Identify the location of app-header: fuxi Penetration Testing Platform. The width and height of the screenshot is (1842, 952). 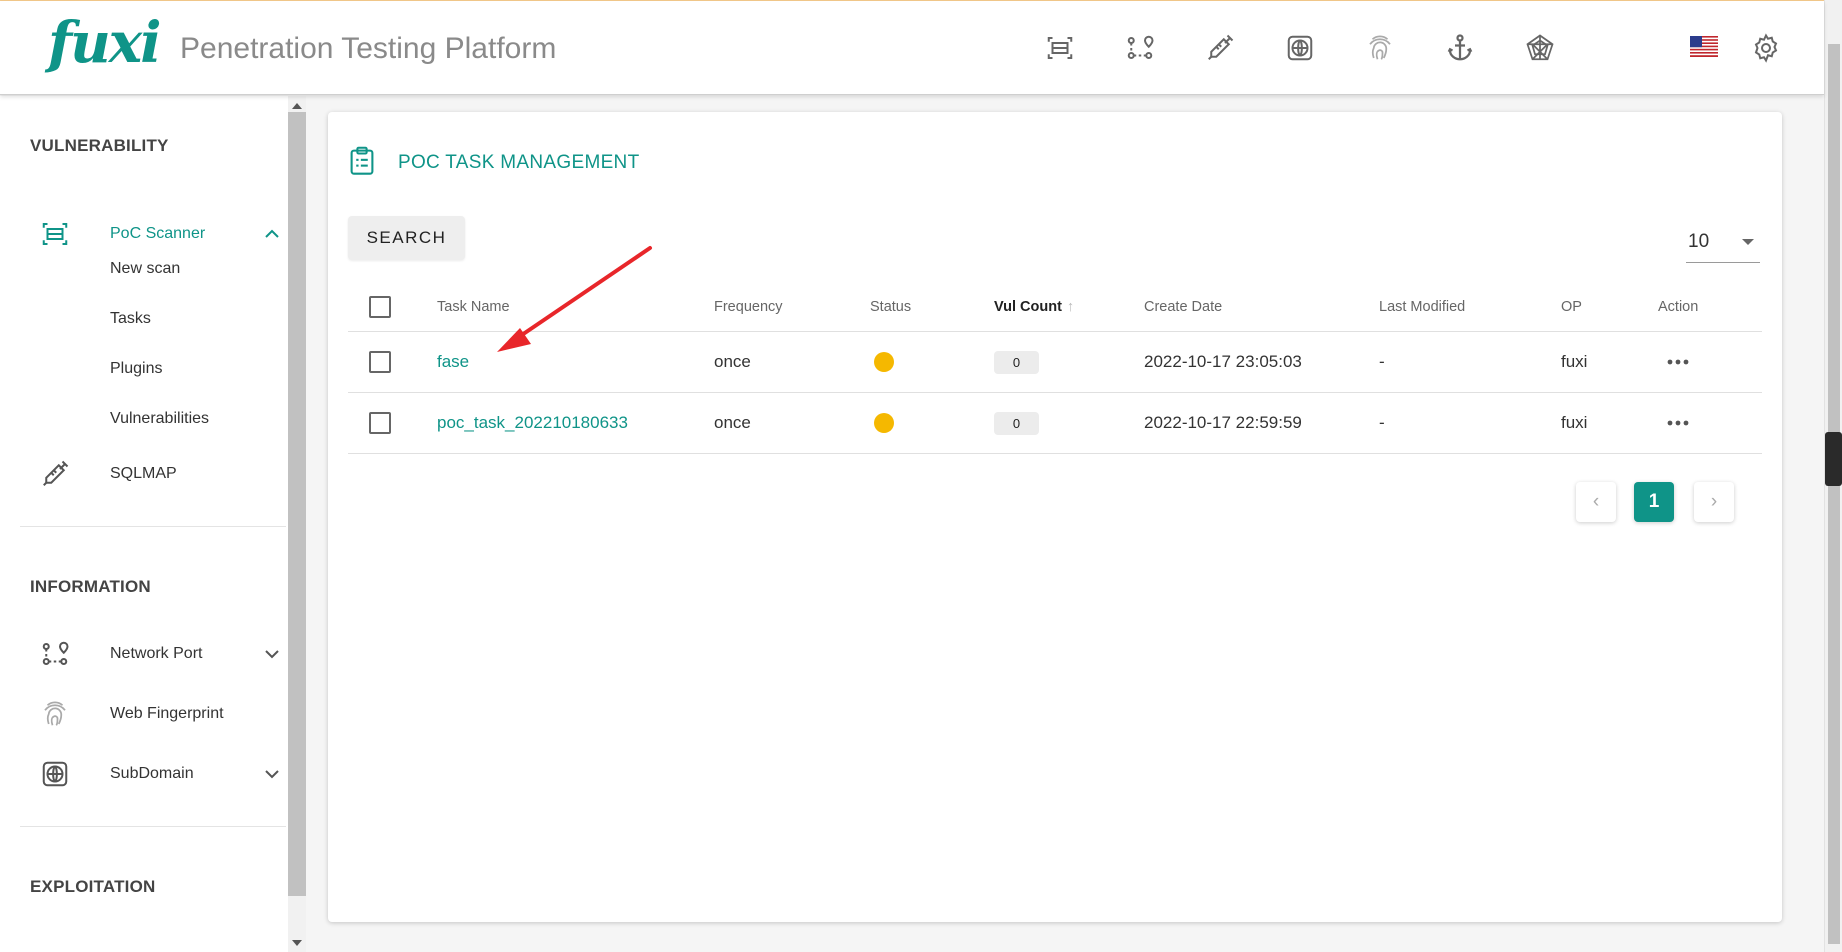
(912, 48).